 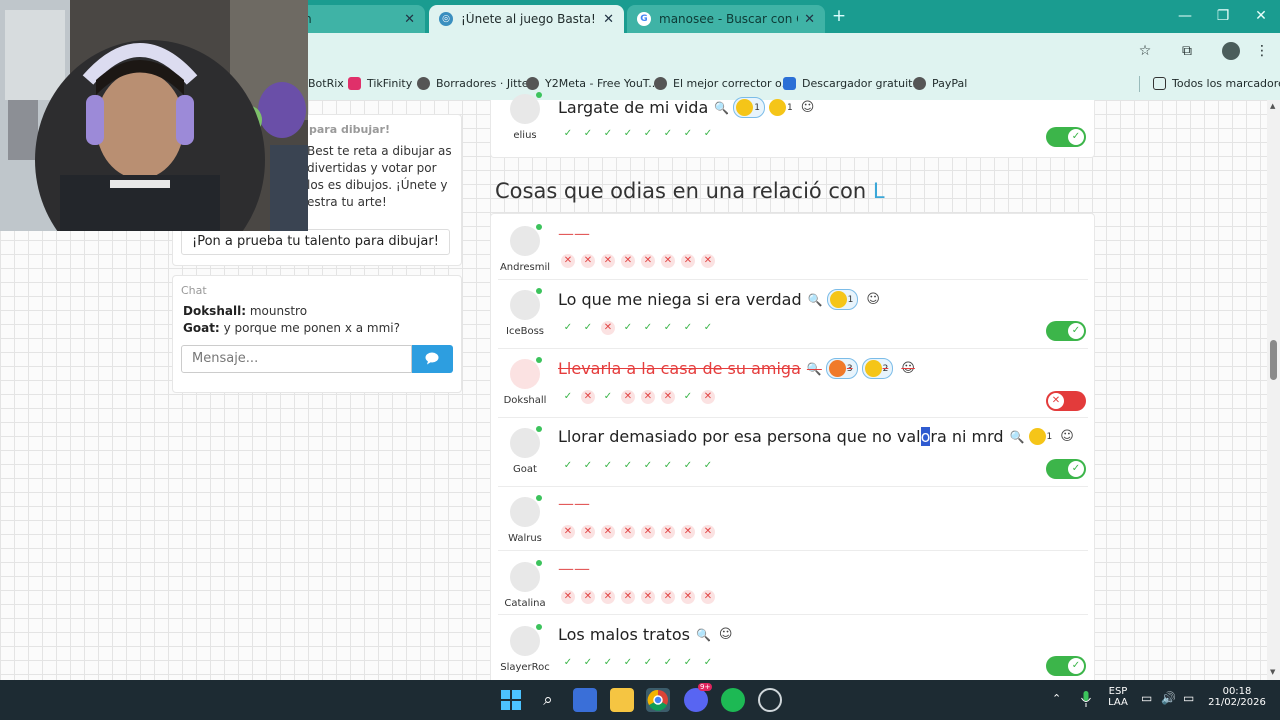 What do you see at coordinates (526, 19) in the screenshot?
I see `tab-basta: ◎ ¡Únete al juego Basta! ✕` at bounding box center [526, 19].